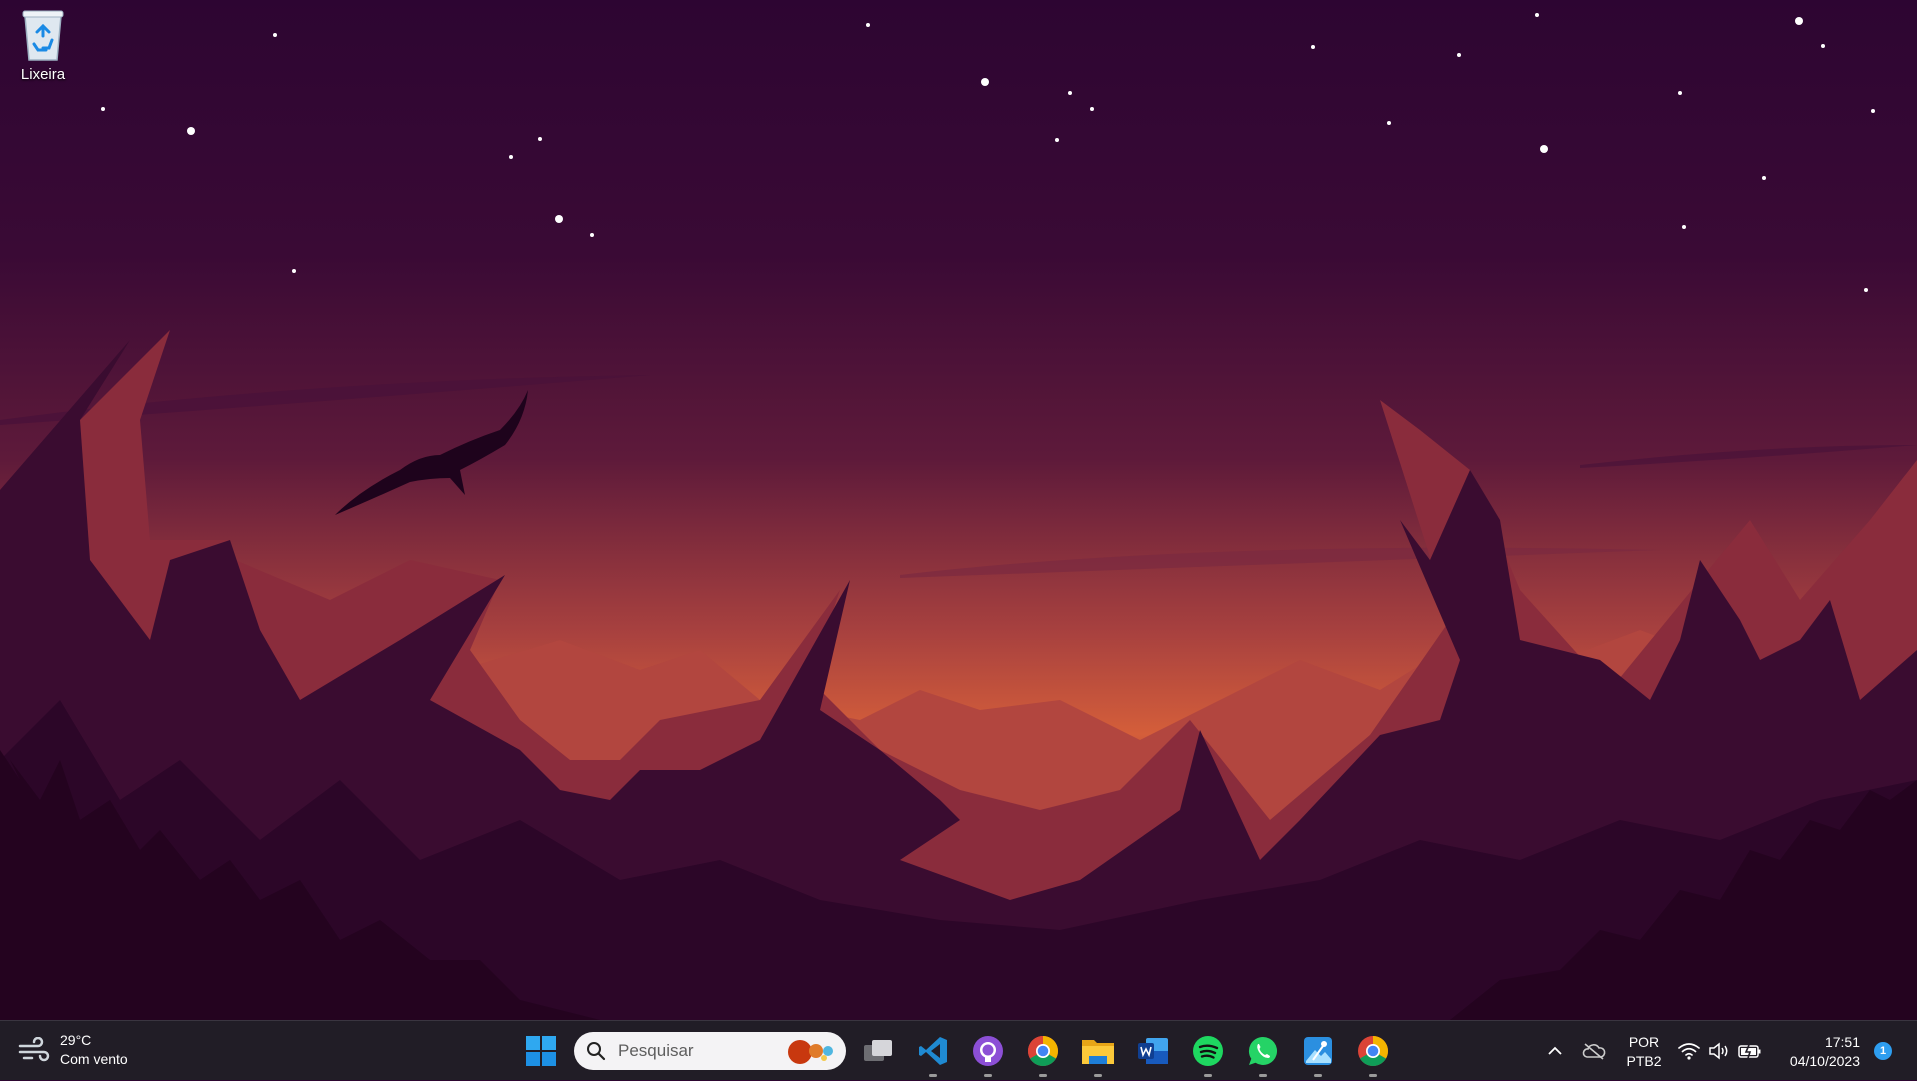 Image resolution: width=1917 pixels, height=1081 pixels. What do you see at coordinates (76, 1040) in the screenshot?
I see `weather-temperature: 29°C` at bounding box center [76, 1040].